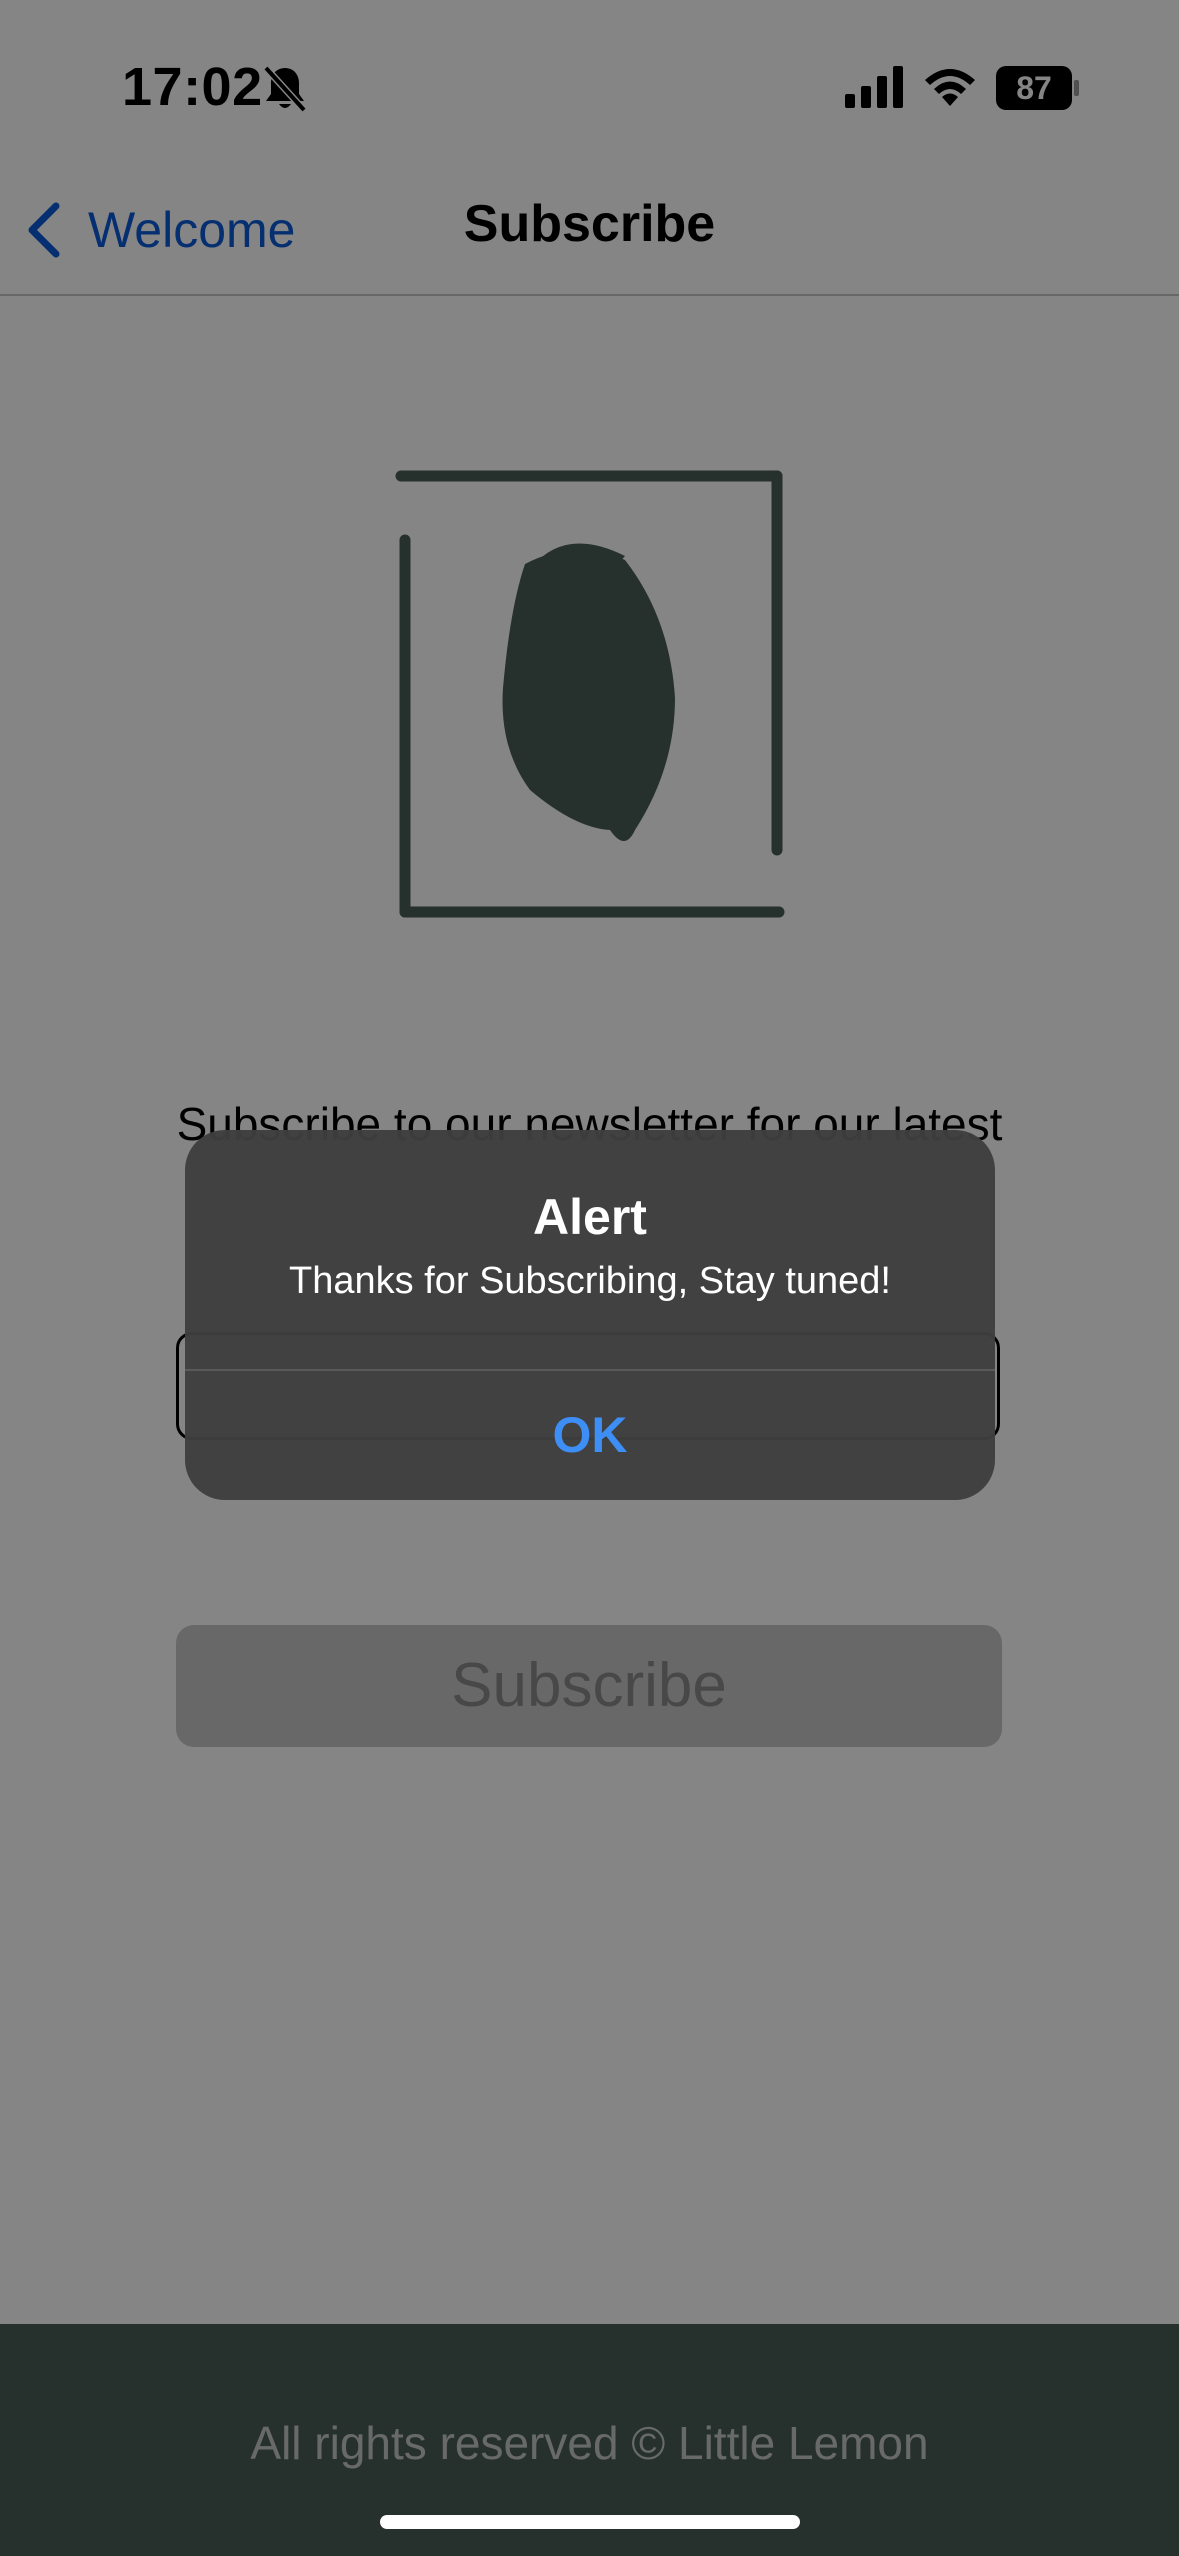  Describe the element at coordinates (590, 2522) in the screenshot. I see `home-indicator` at that location.